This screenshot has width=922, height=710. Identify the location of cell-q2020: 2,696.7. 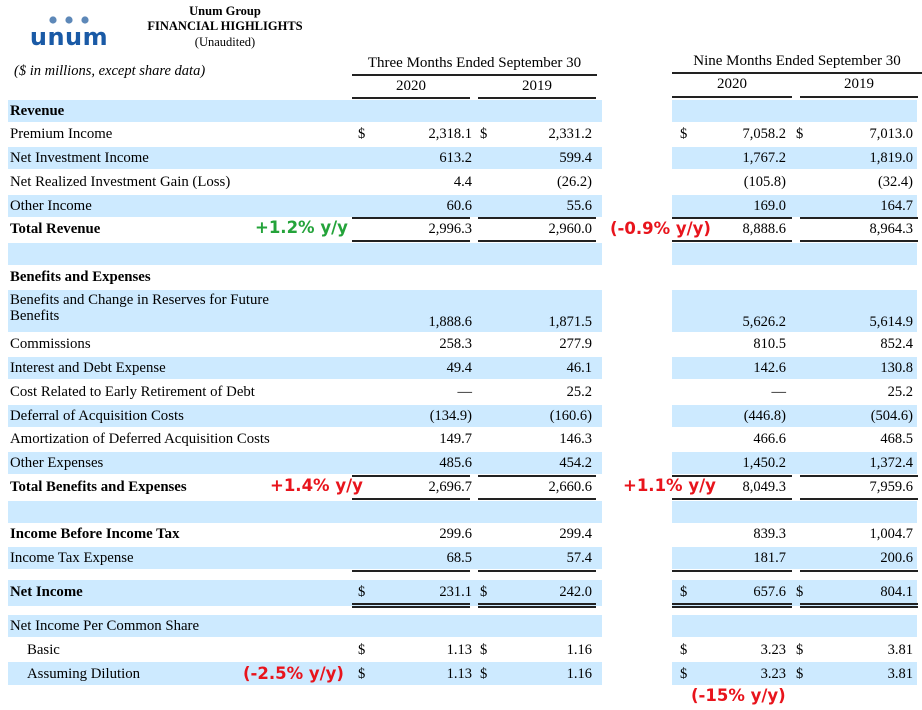
(450, 487).